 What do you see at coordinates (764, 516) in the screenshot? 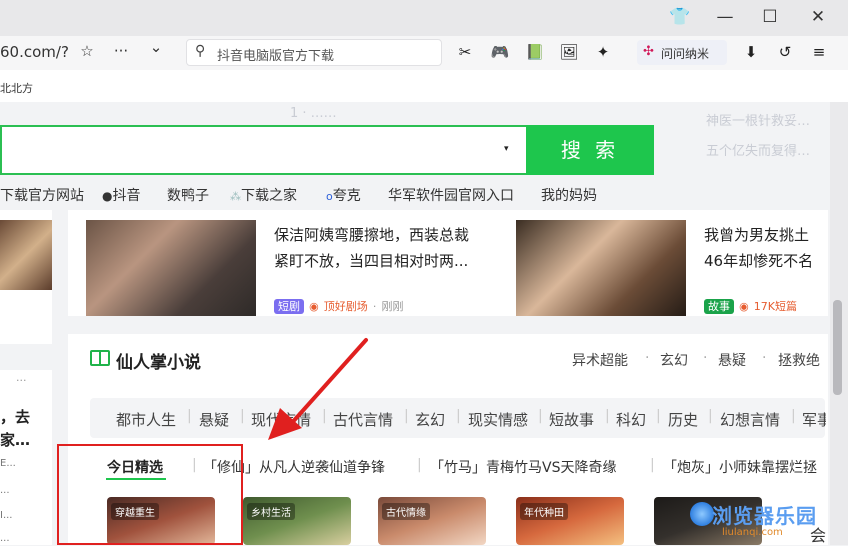
I see `watermark-text: 浏览器乐园` at bounding box center [764, 516].